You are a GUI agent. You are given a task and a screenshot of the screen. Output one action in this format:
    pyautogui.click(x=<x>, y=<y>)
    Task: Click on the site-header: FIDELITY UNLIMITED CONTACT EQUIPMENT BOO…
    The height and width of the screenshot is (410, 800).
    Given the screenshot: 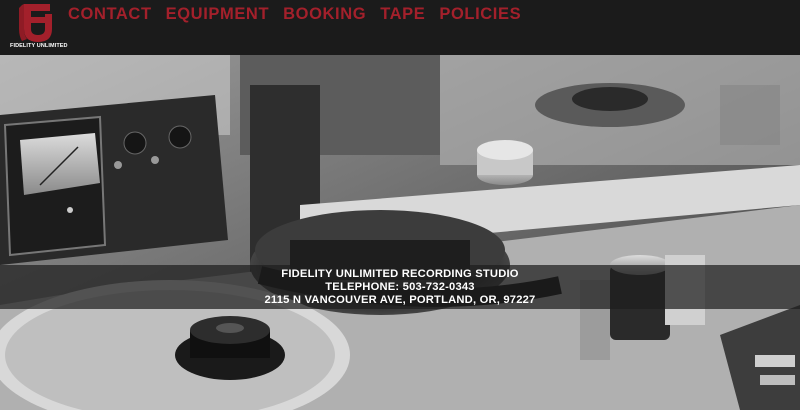 What is the action you would take?
    pyautogui.click(x=400, y=27)
    